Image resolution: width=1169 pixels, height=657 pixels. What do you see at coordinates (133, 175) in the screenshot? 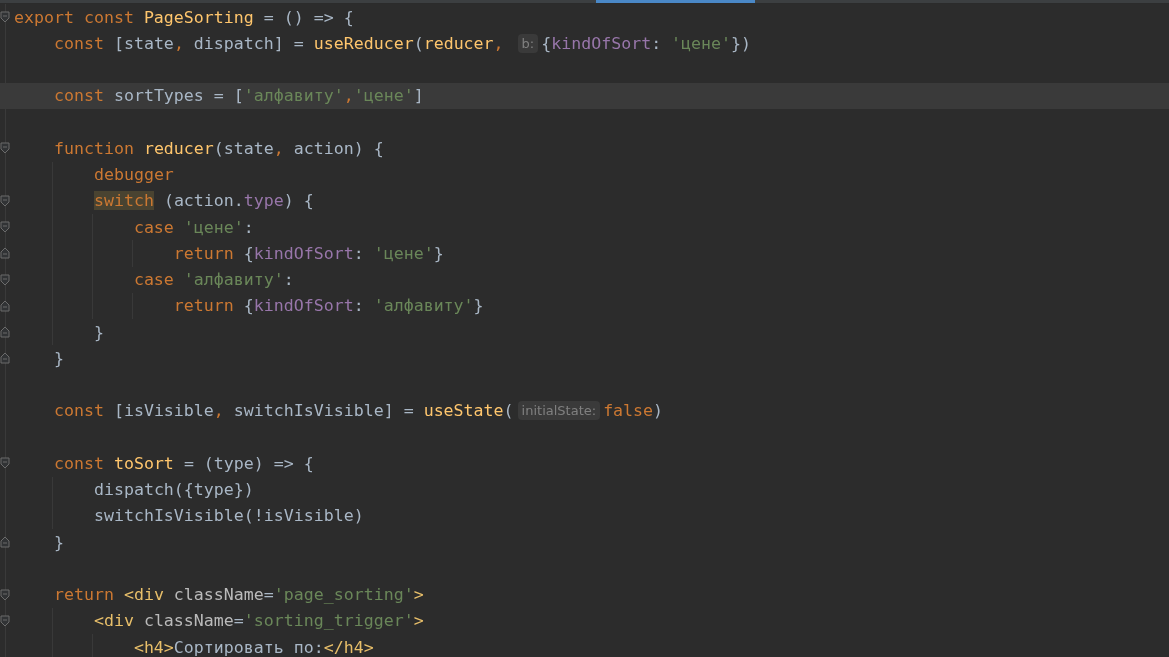
I see `code-text: debugger` at bounding box center [133, 175].